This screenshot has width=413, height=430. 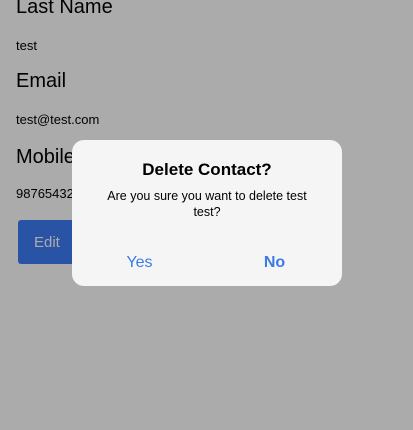 I want to click on yes-button: Yes, so click(x=139, y=263).